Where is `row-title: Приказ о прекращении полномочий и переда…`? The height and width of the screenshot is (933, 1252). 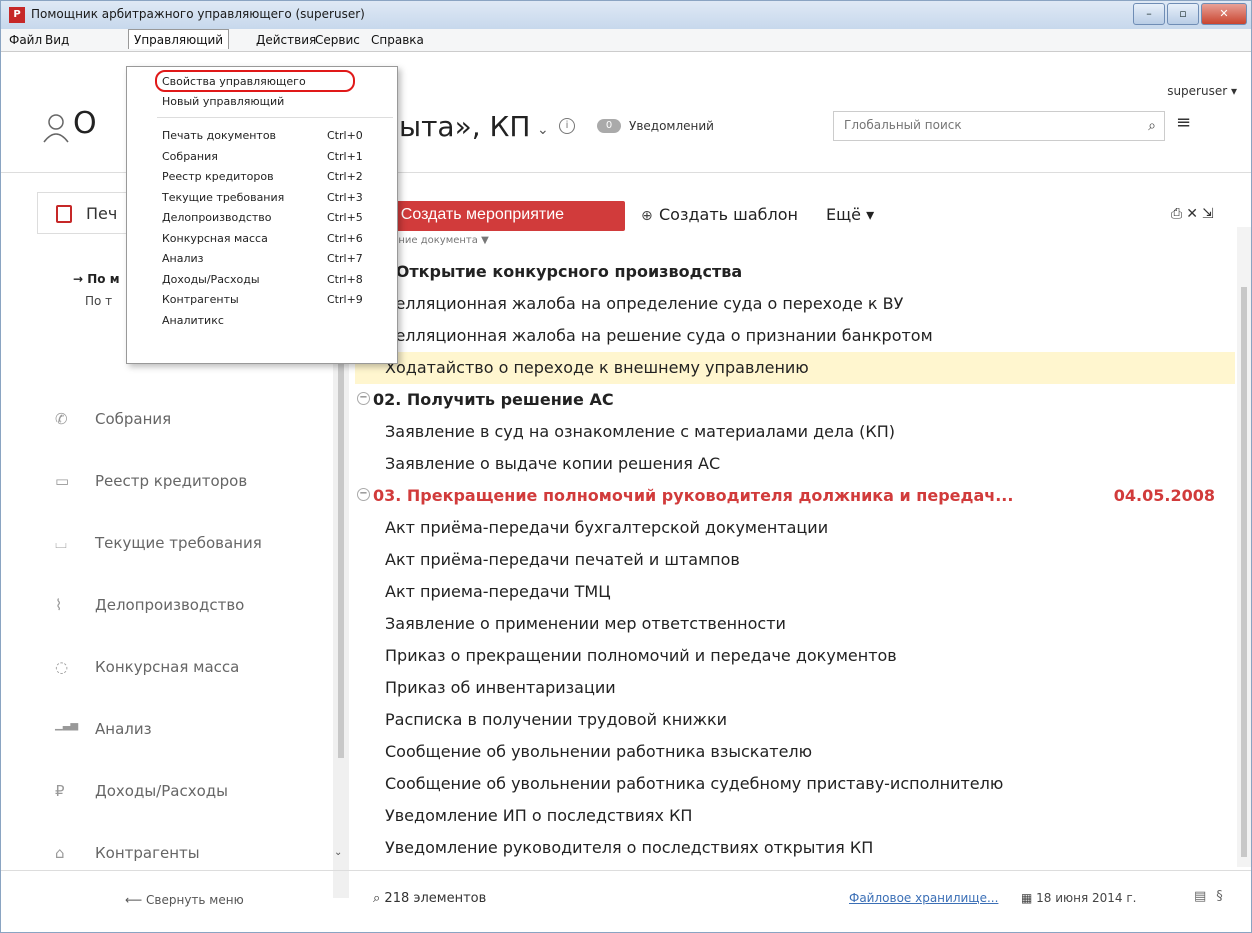
row-title: Приказ о прекращении полномочий и переда… is located at coordinates (641, 655).